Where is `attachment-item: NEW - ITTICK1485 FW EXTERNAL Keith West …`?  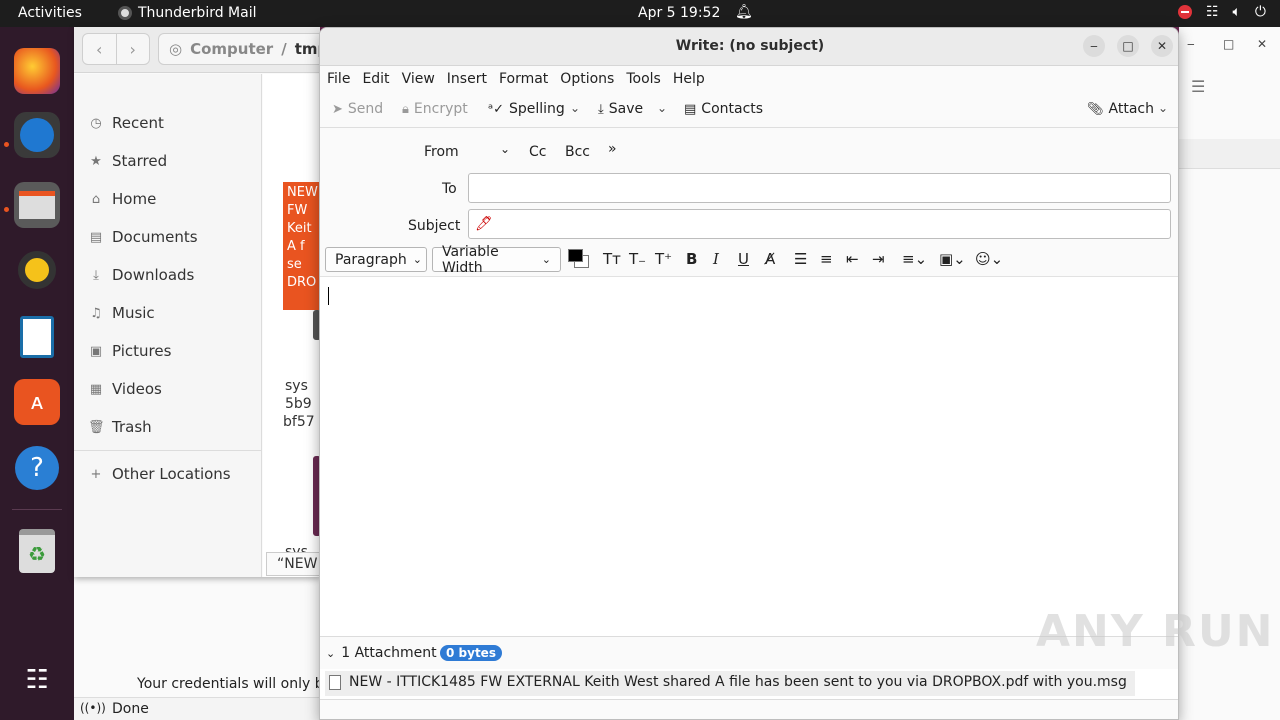 attachment-item: NEW - ITTICK1485 FW EXTERNAL Keith West … is located at coordinates (730, 683).